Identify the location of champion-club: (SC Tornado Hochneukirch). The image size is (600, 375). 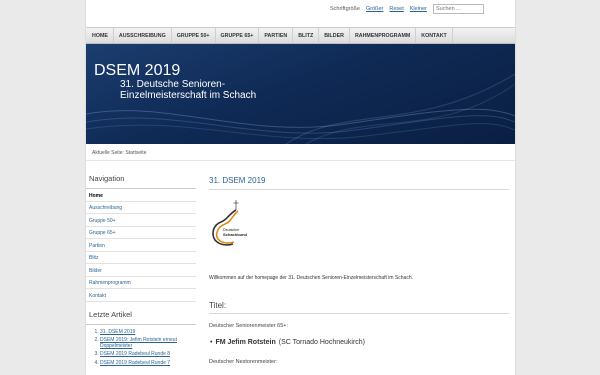
(321, 342).